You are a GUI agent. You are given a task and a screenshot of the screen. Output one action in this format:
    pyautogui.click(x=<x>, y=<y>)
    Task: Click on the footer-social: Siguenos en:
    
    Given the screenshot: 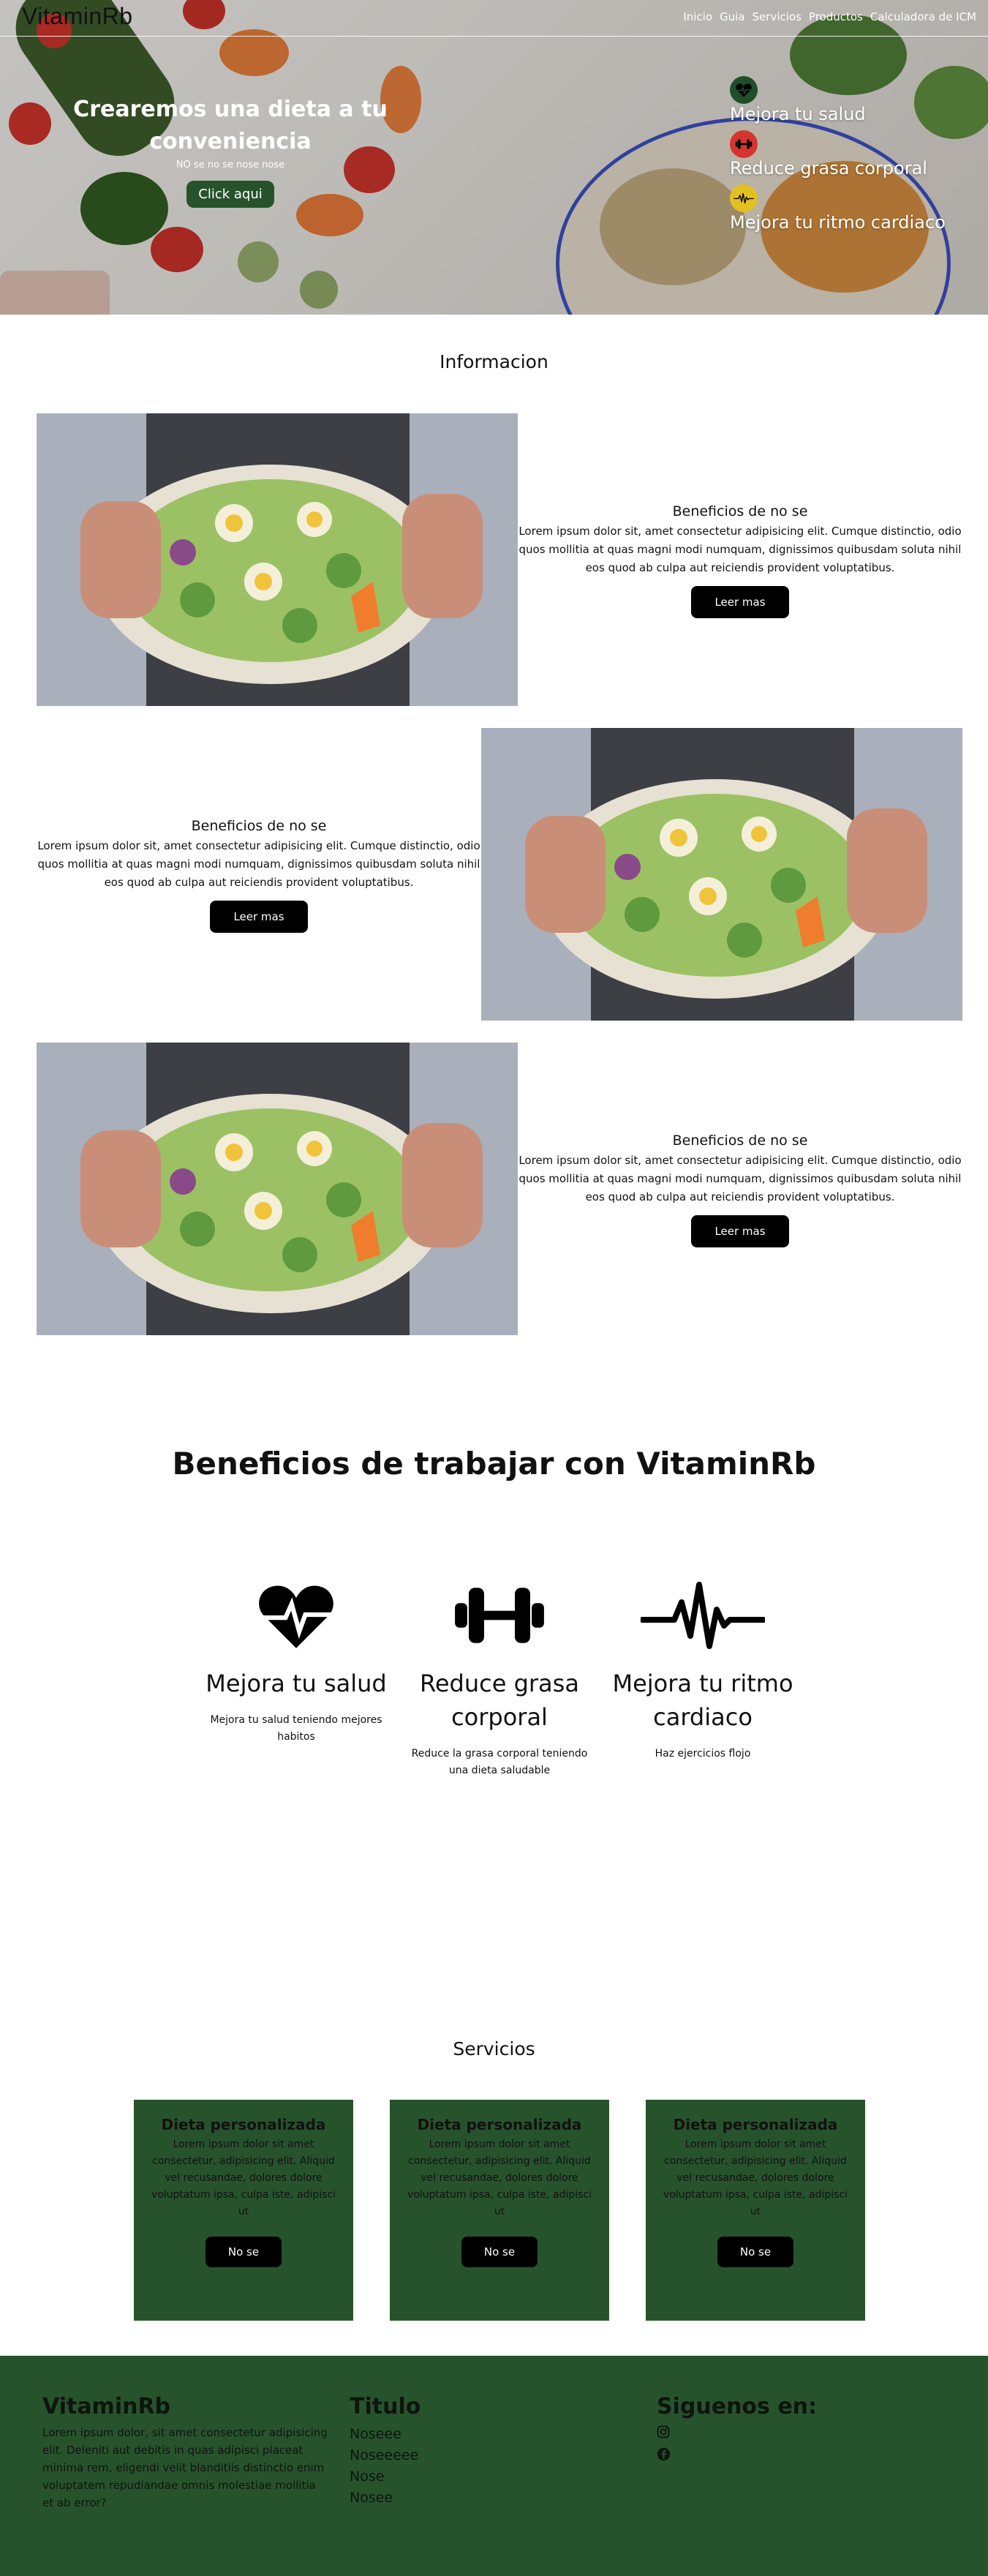 What is the action you would take?
    pyautogui.click(x=767, y=2431)
    